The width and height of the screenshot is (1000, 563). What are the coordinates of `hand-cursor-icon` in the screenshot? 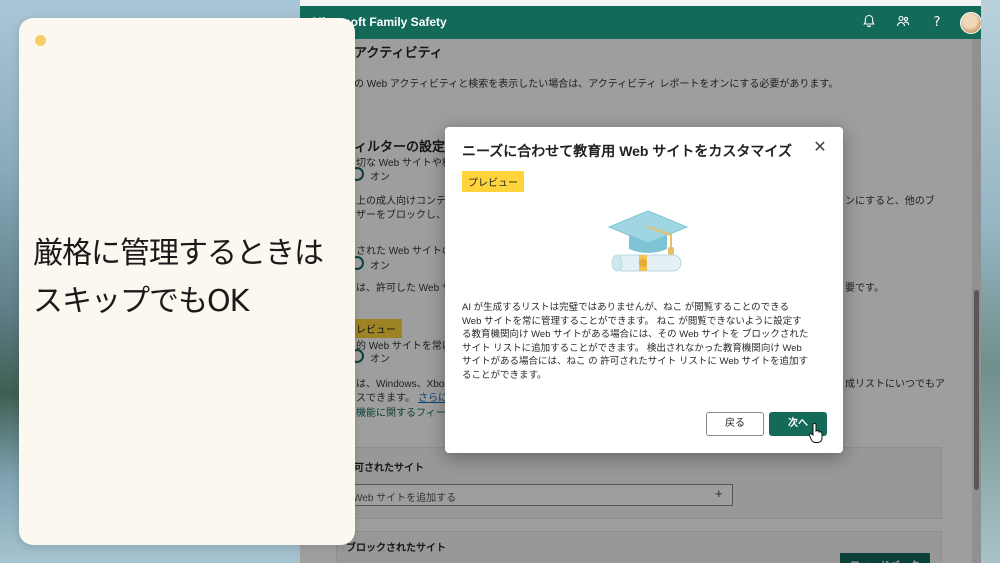 It's located at (815, 433).